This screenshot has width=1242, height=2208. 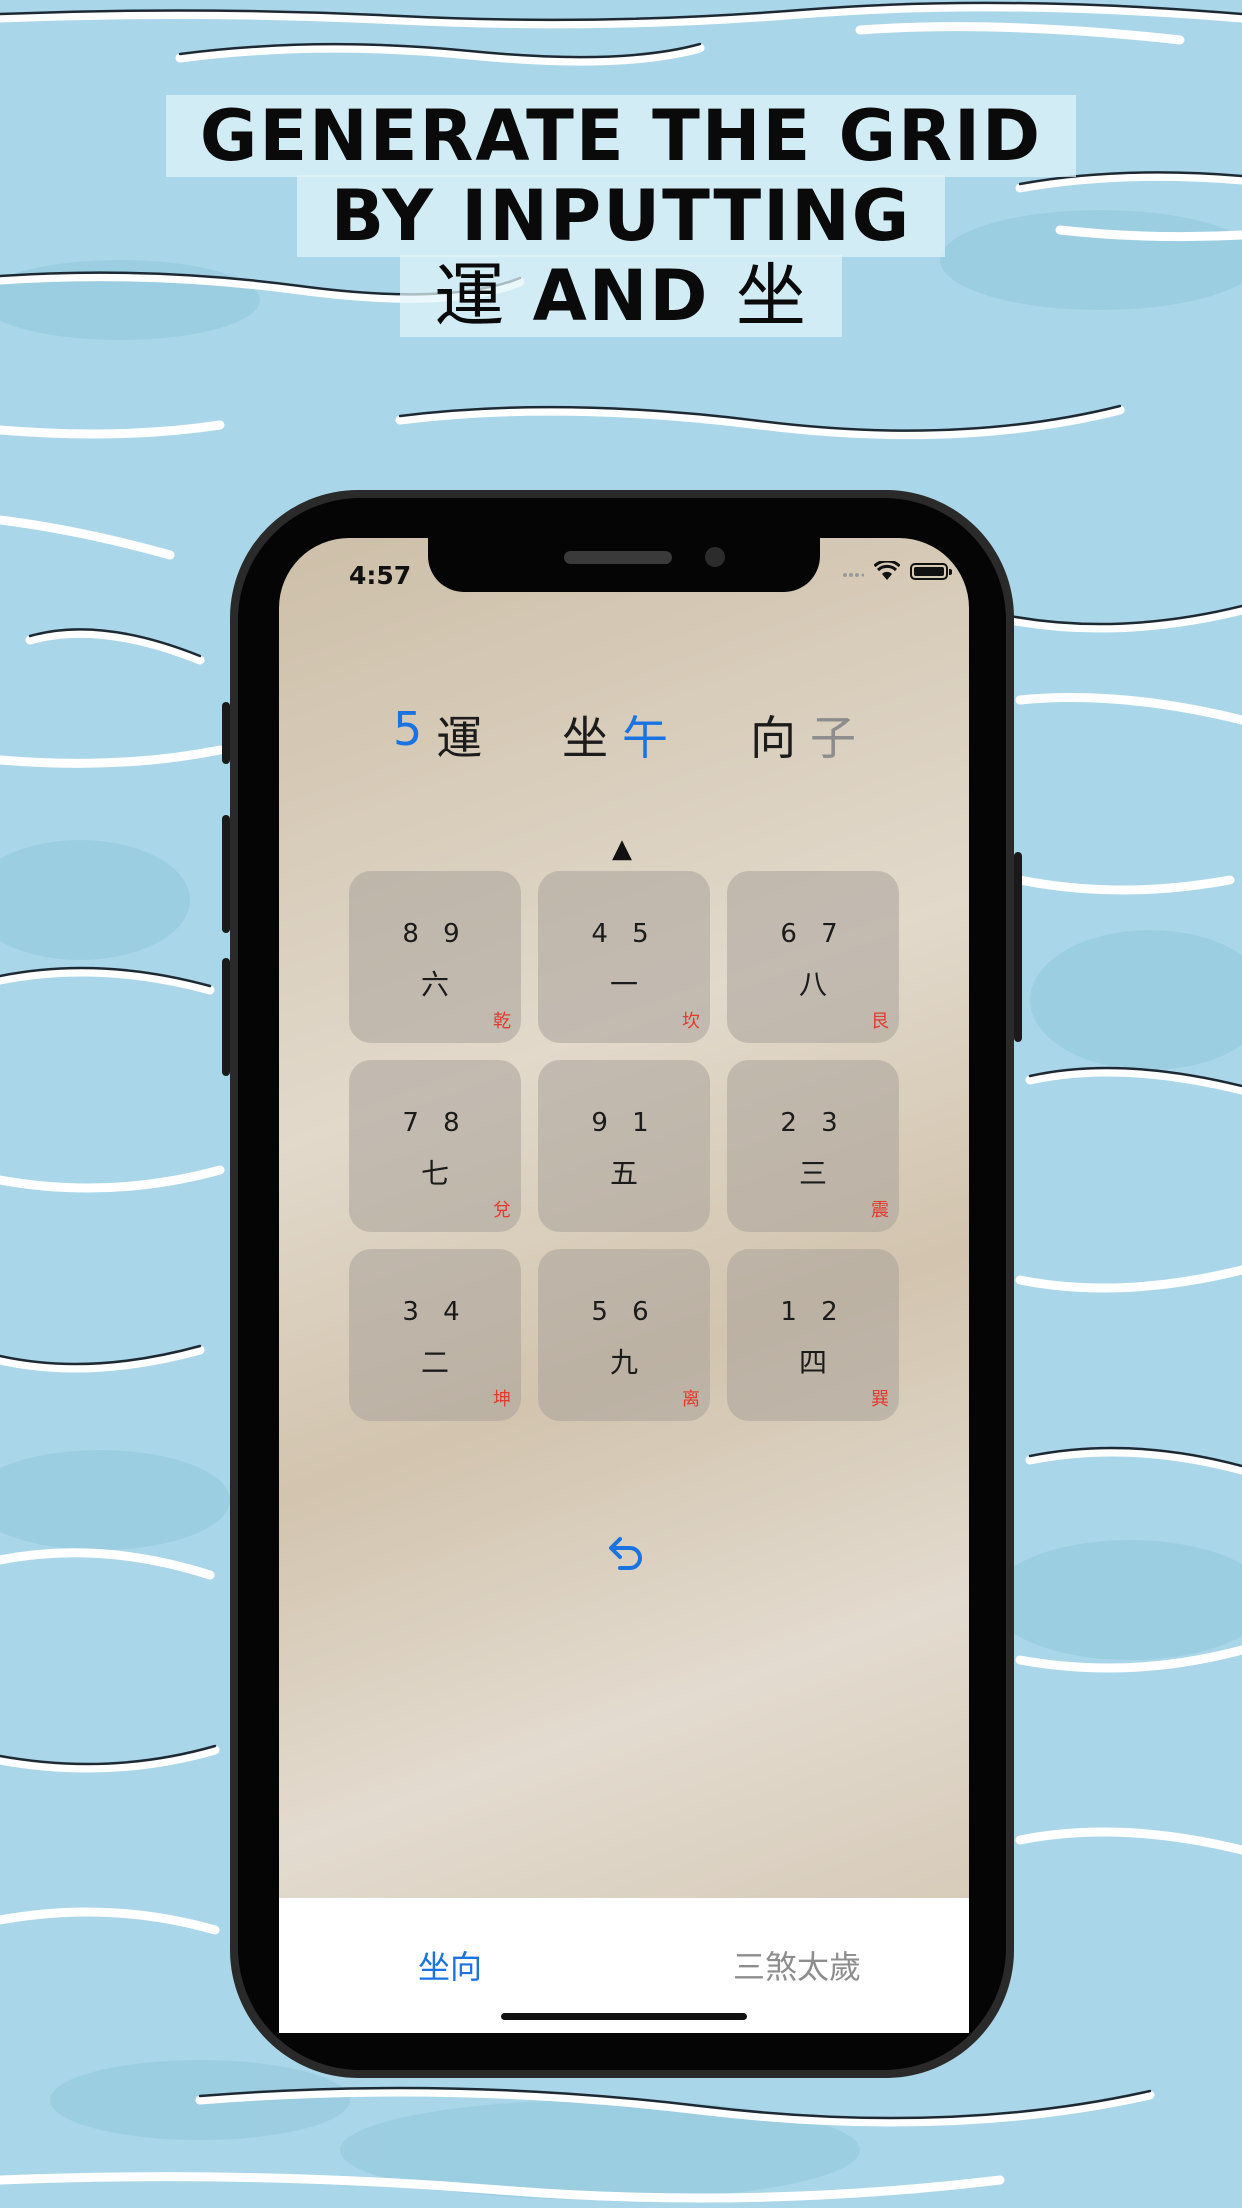 I want to click on cell-trigram: 乾, so click(x=502, y=1021).